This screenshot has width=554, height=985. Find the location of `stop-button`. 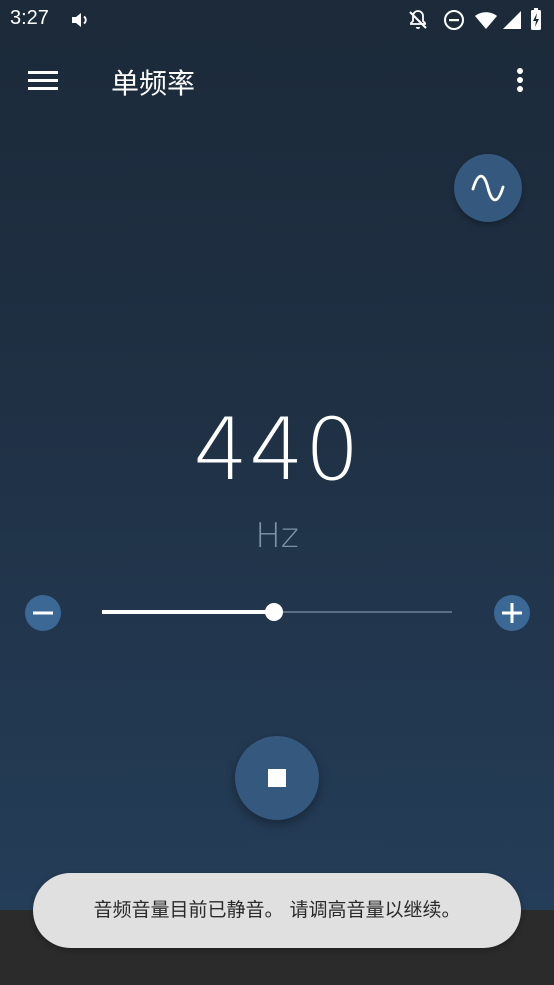

stop-button is located at coordinates (277, 778).